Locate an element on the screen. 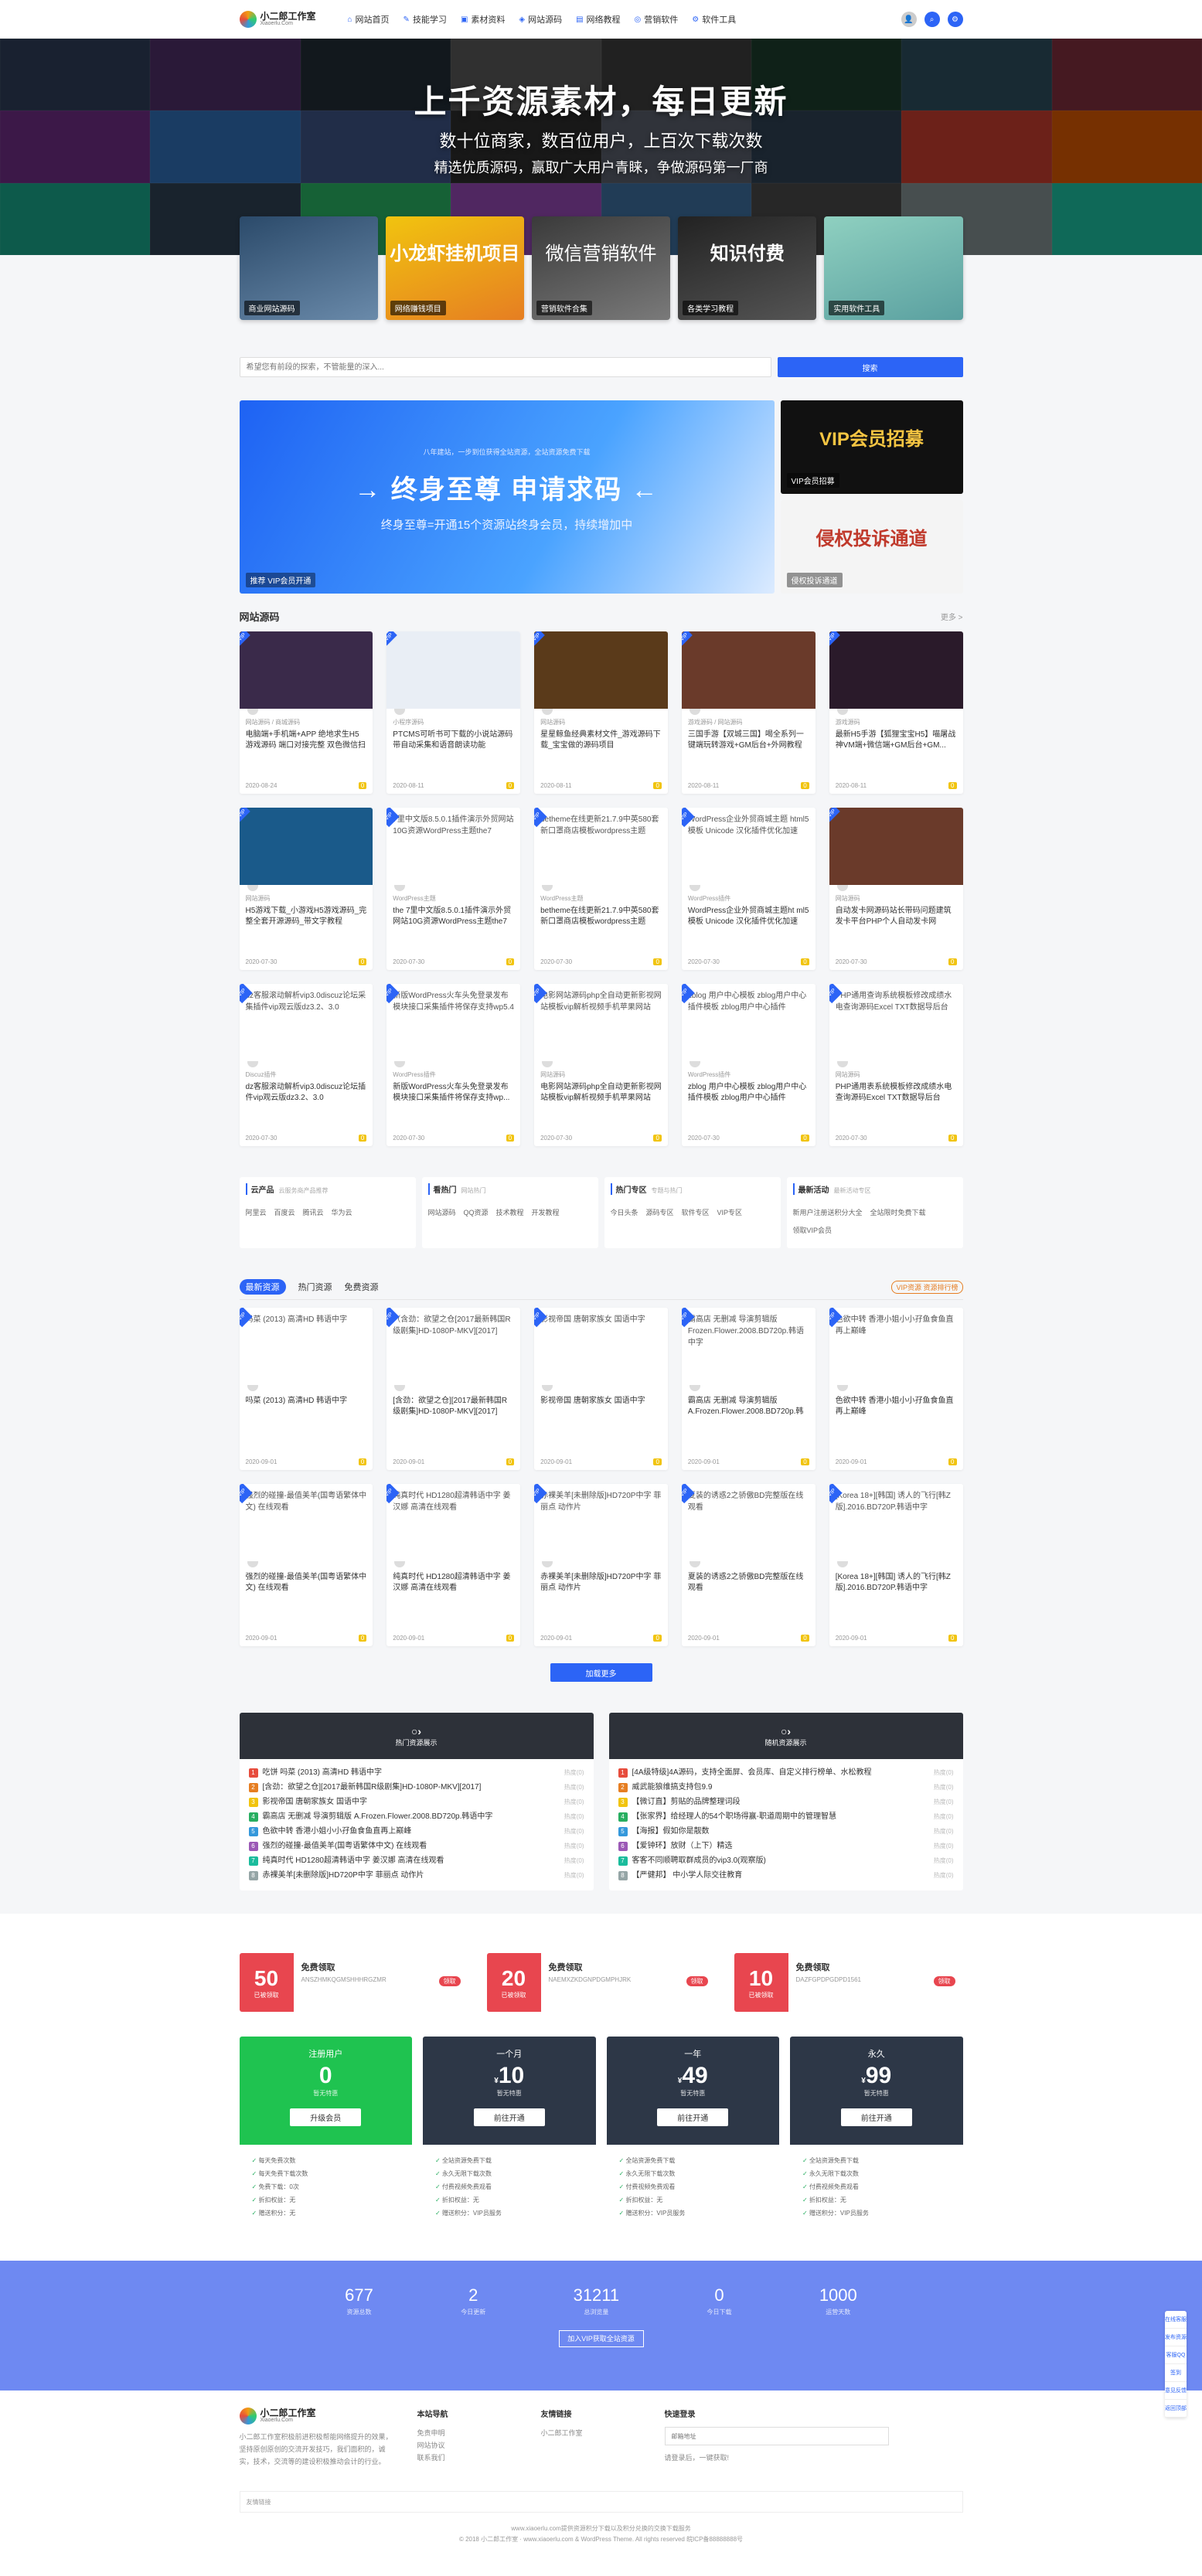 This screenshot has width=1202, height=2576. card-category: 小程序源码 is located at coordinates (453, 722).